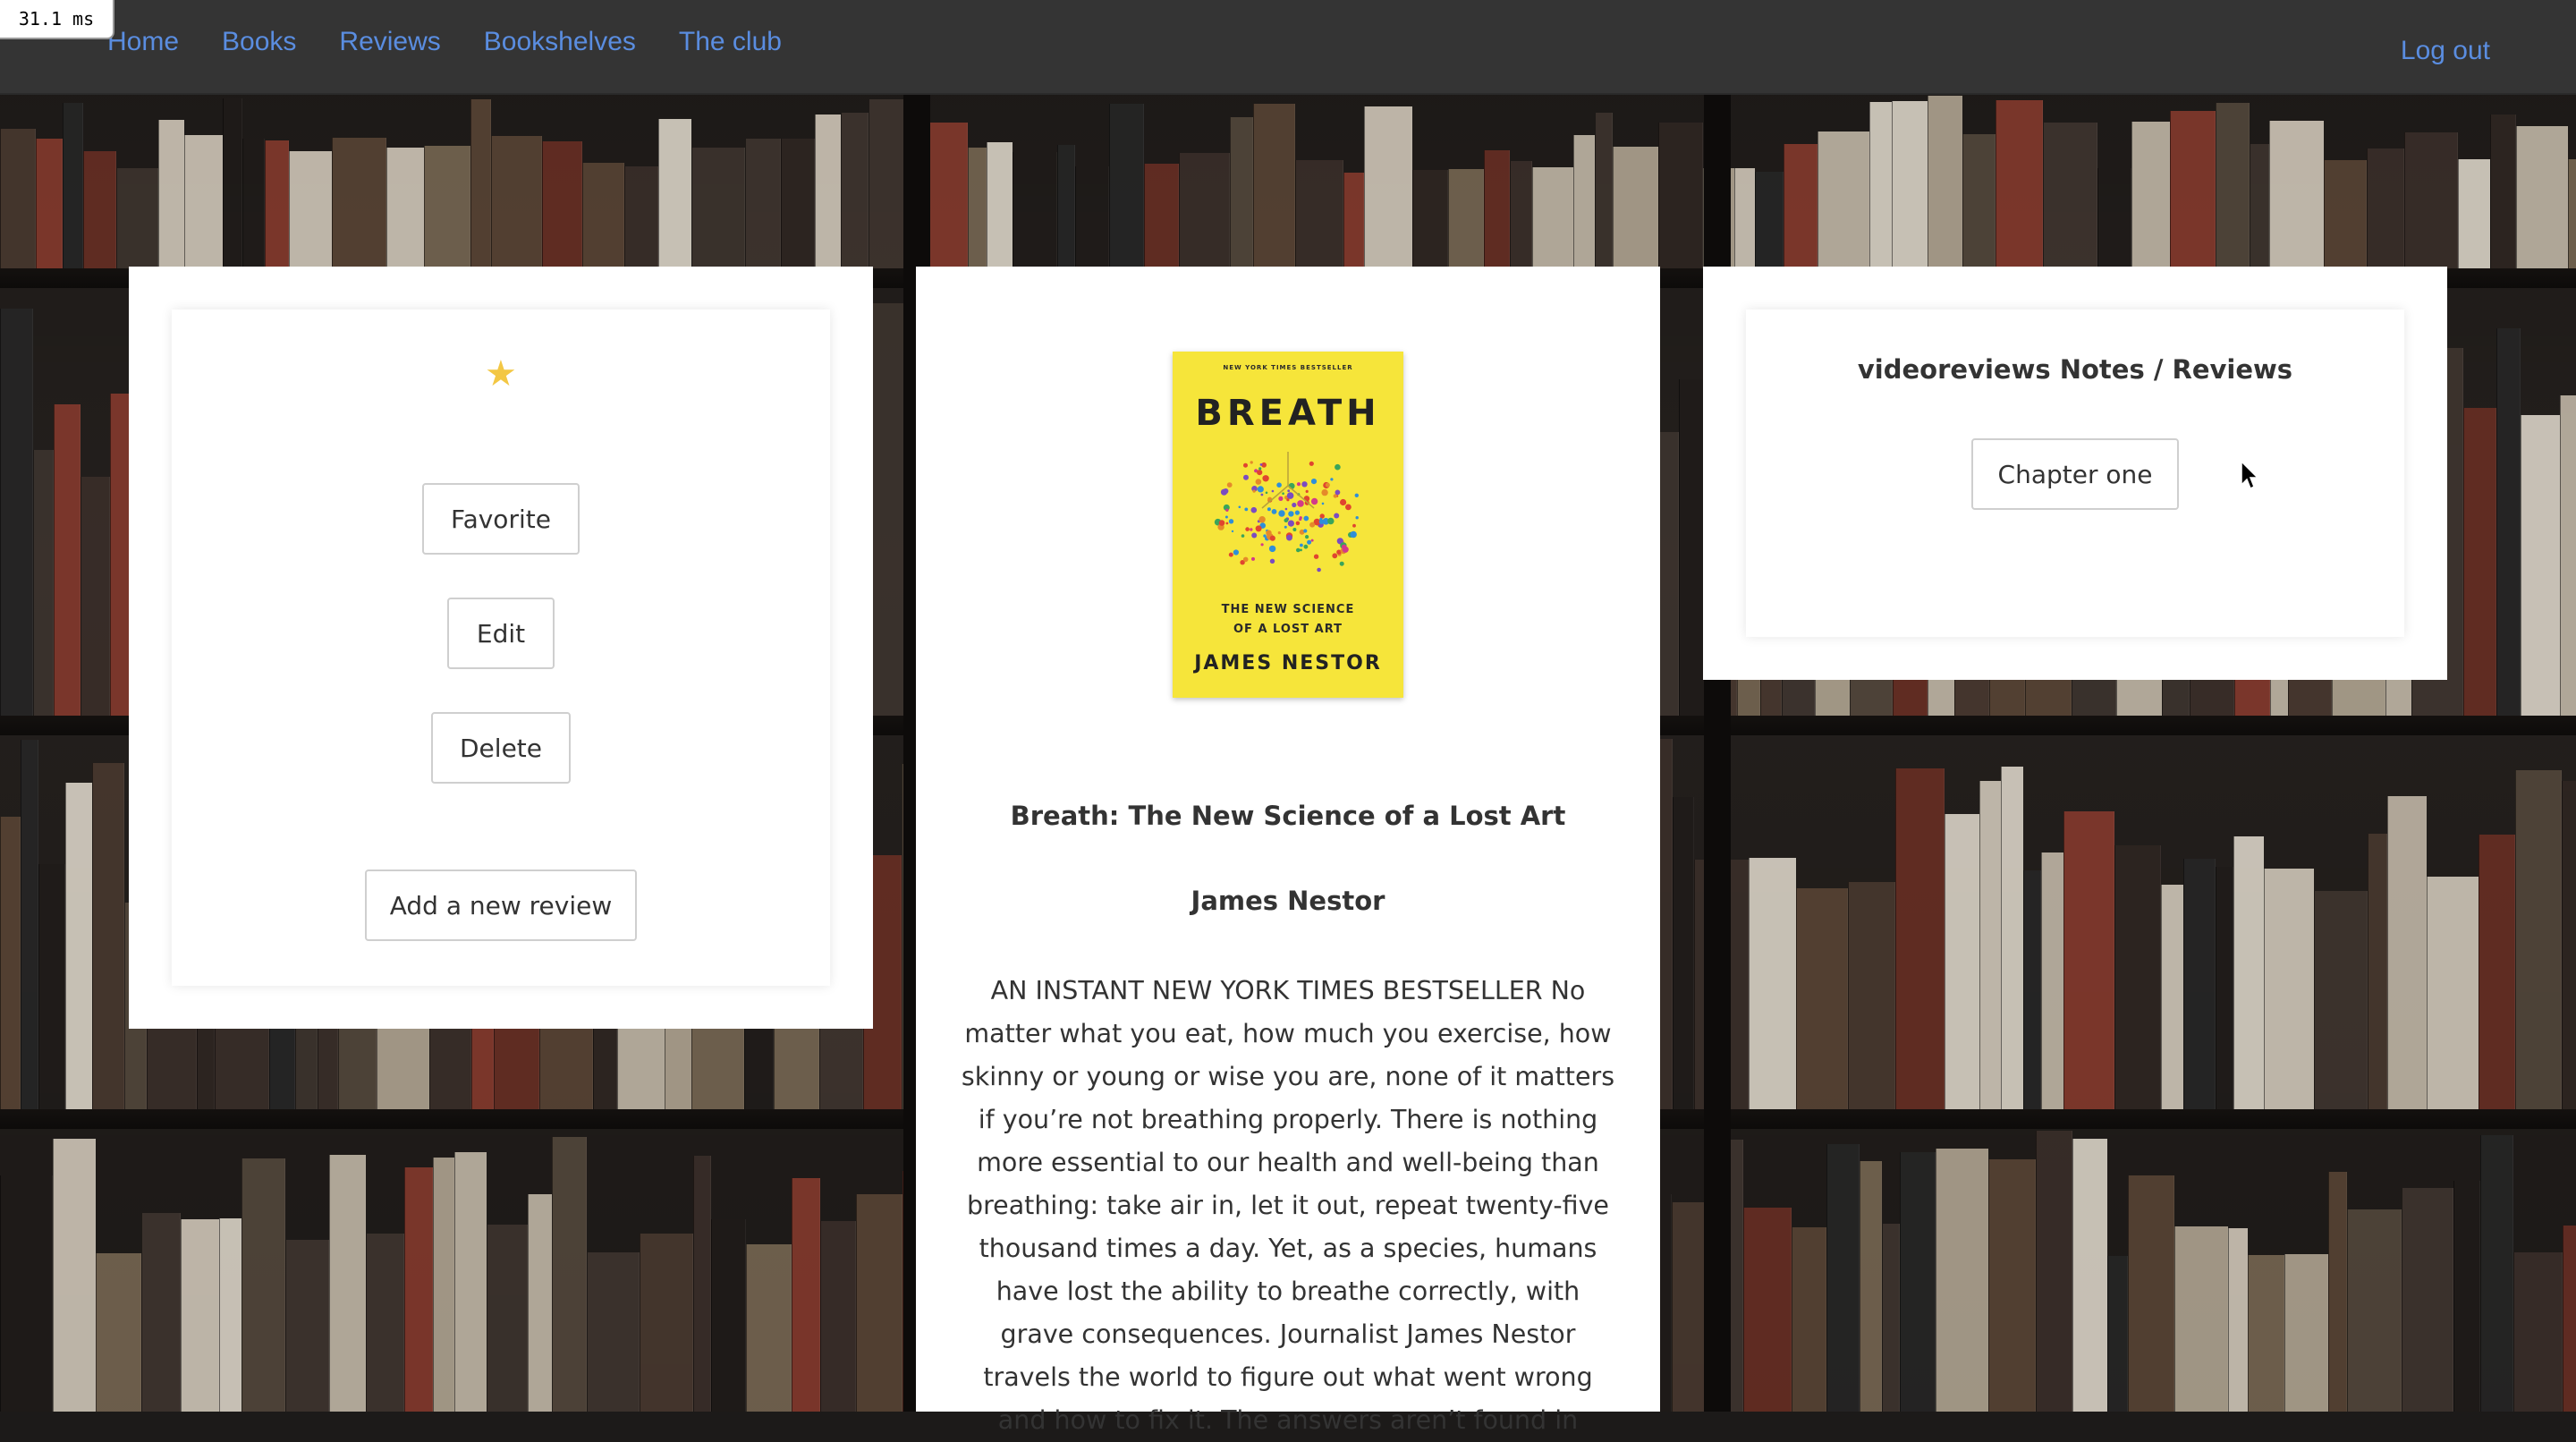 The width and height of the screenshot is (2576, 1442). Describe the element at coordinates (501, 905) in the screenshot. I see `add-review-button: Add a new review` at that location.